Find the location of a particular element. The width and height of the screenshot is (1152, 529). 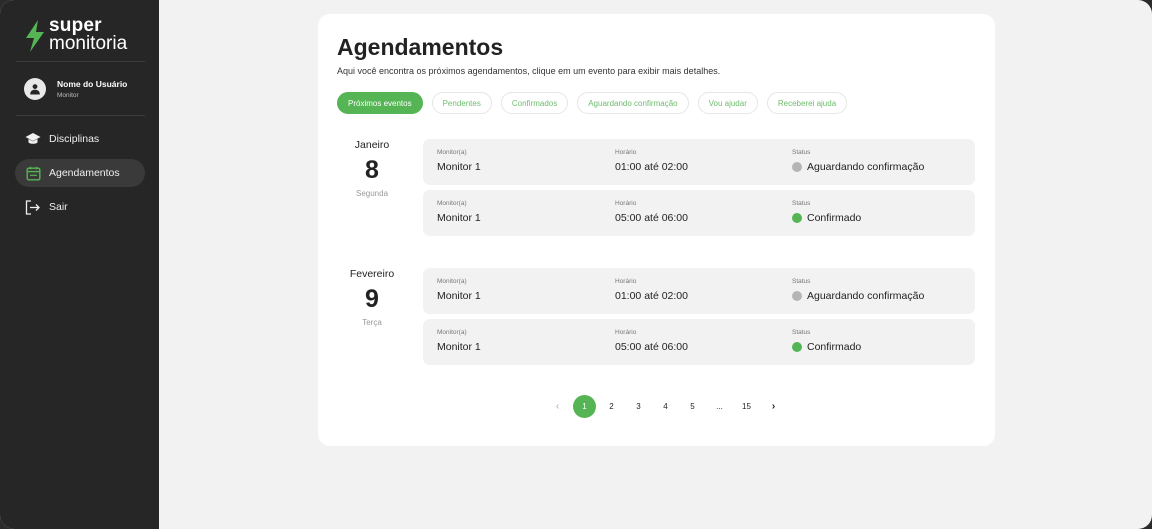

filter-vou-ajudar: Vou ajudar is located at coordinates (727, 103).